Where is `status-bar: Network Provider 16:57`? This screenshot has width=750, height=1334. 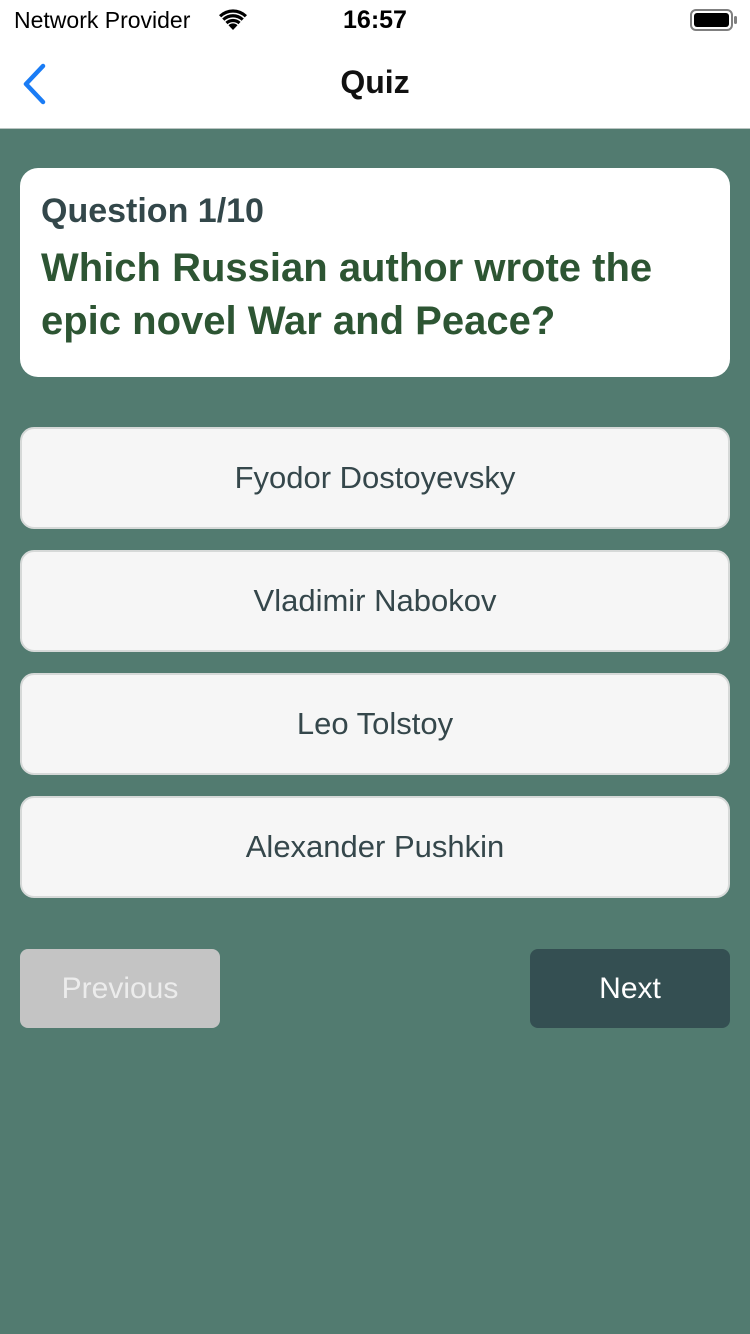 status-bar: Network Provider 16:57 is located at coordinates (375, 20).